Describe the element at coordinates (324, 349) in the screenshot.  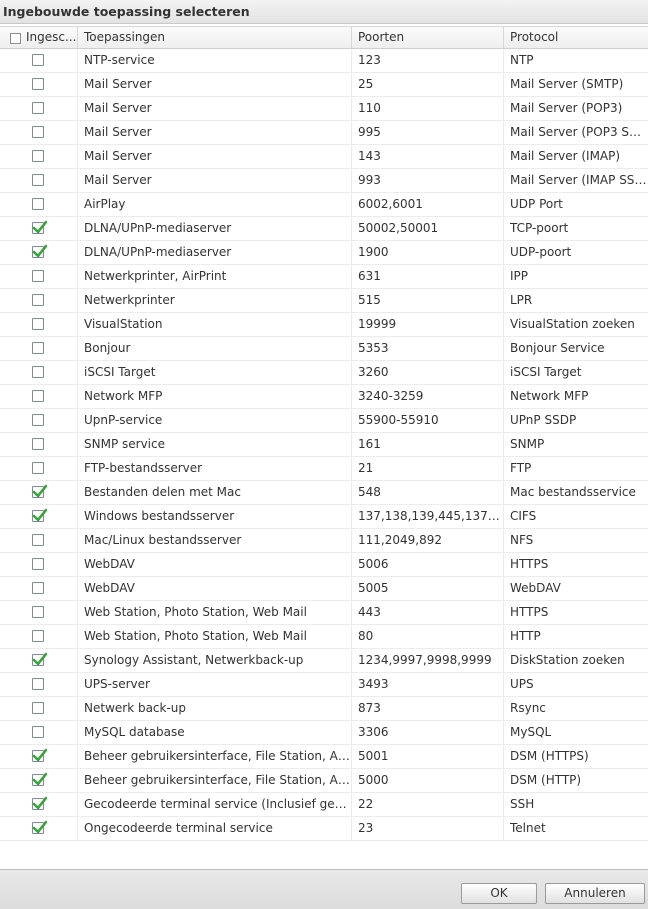
I see `table-row: Bonjour 5353 Bonjour Service` at that location.